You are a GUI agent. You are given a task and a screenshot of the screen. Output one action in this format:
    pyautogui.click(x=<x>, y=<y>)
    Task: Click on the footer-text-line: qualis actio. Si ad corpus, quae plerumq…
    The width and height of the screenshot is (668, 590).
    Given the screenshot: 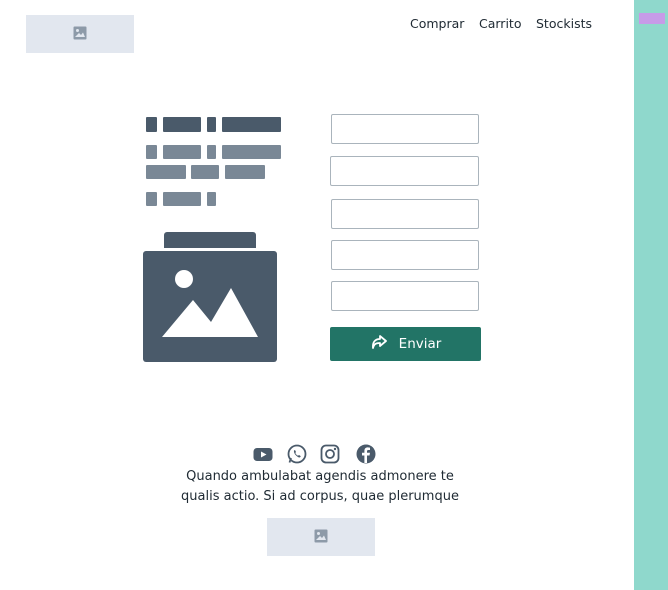 What is the action you would take?
    pyautogui.click(x=320, y=496)
    